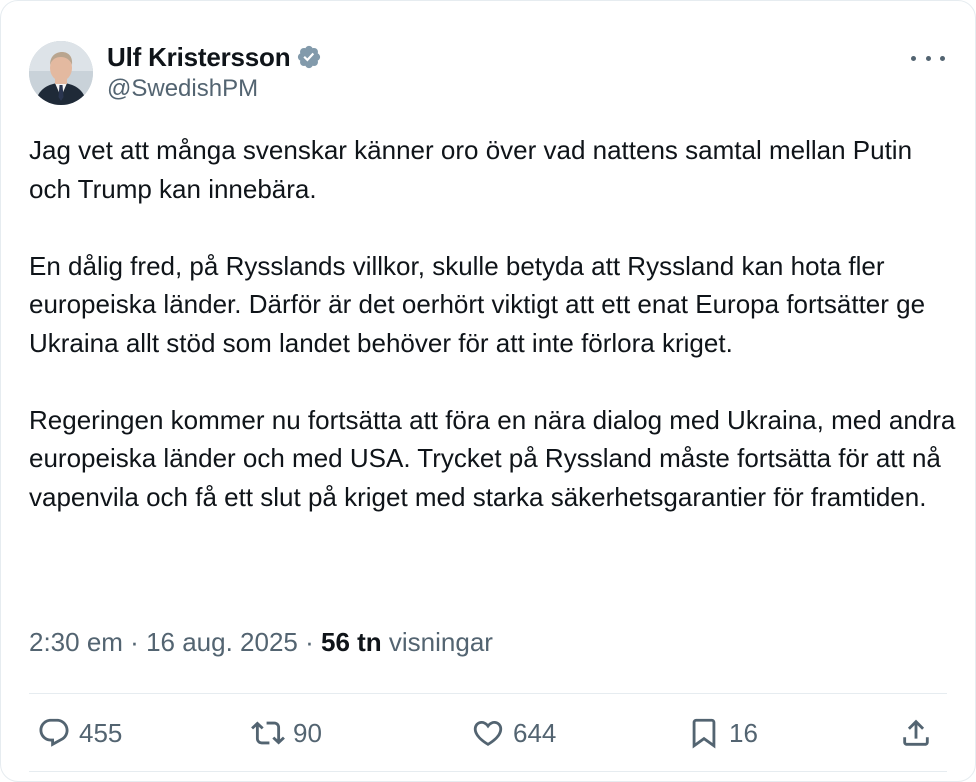 The width and height of the screenshot is (976, 782). I want to click on avatar-portrait-icon, so click(61, 73).